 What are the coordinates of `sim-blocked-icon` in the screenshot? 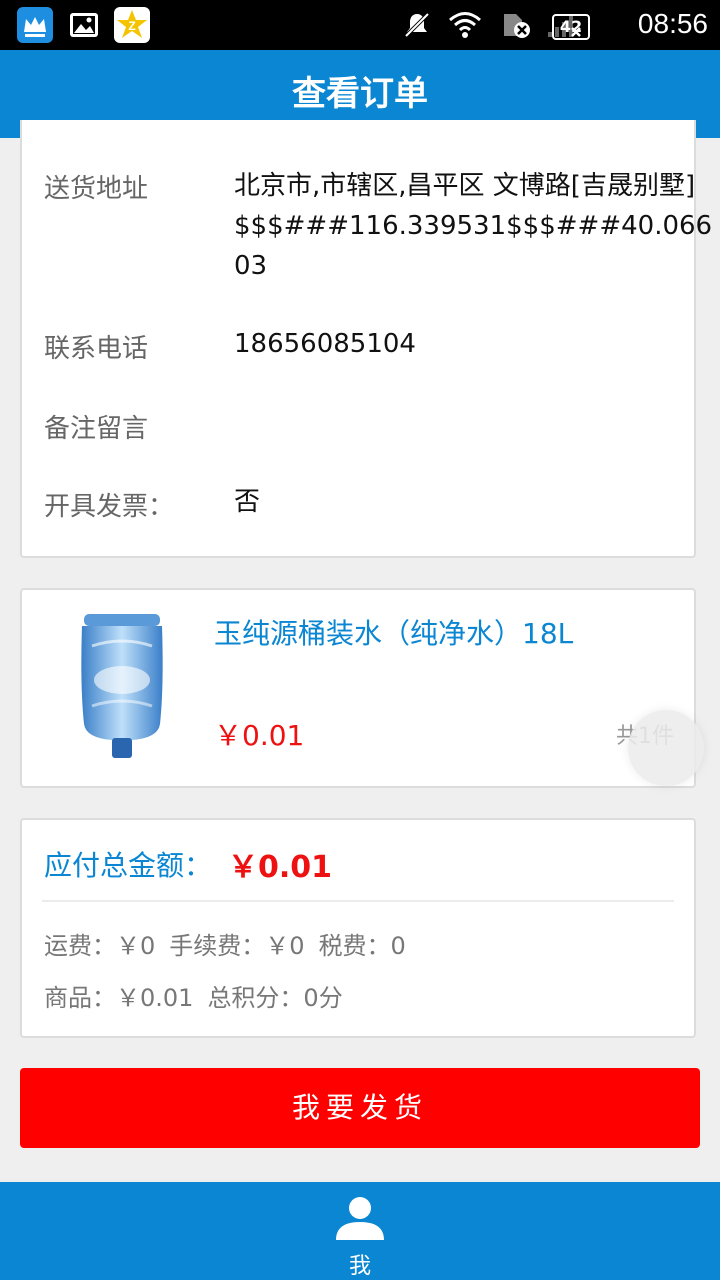 It's located at (517, 27).